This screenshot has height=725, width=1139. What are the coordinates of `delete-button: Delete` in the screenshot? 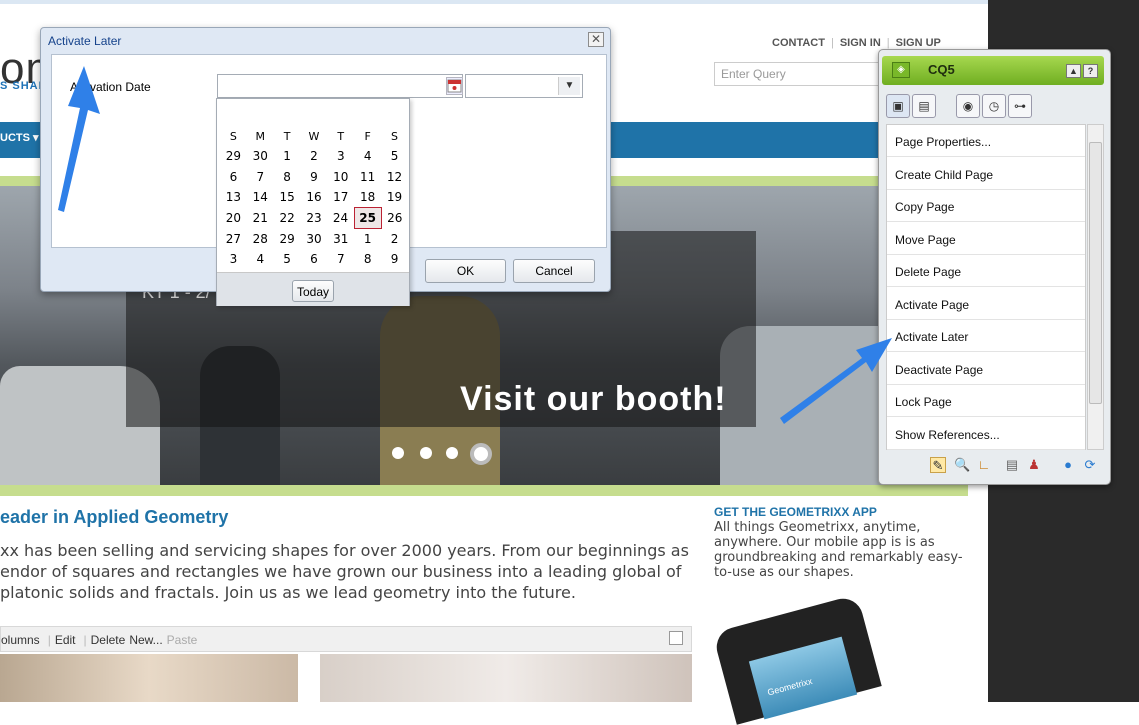 It's located at (108, 640).